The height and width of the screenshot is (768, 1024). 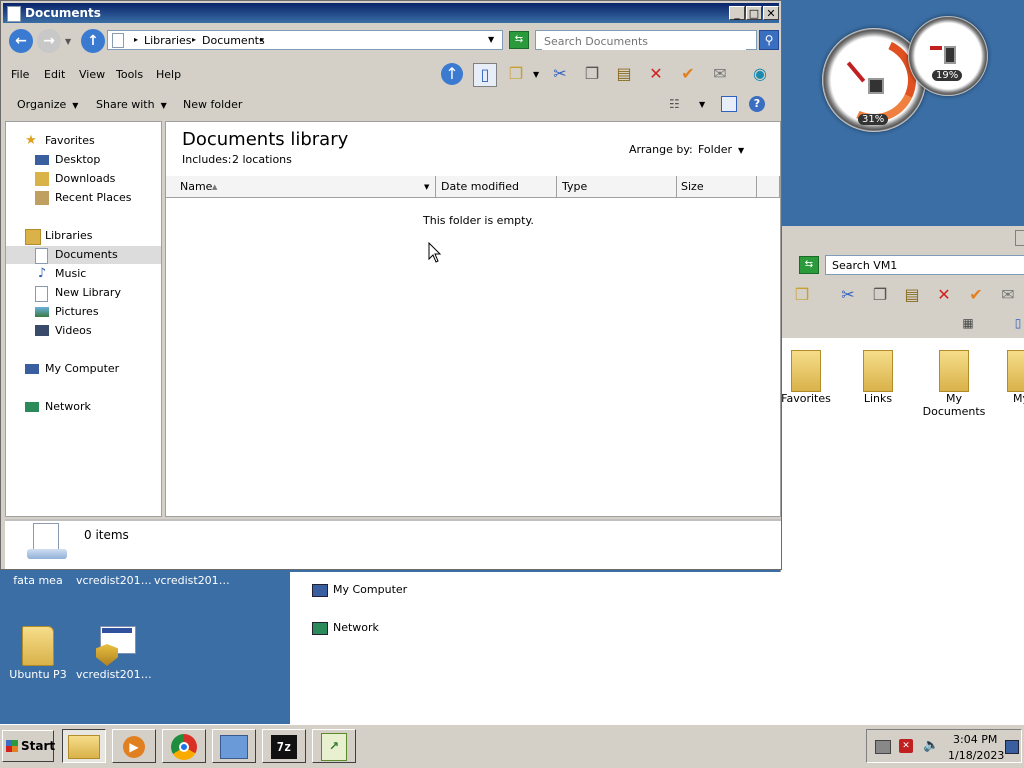 I want to click on start-label: Start, so click(x=38, y=746).